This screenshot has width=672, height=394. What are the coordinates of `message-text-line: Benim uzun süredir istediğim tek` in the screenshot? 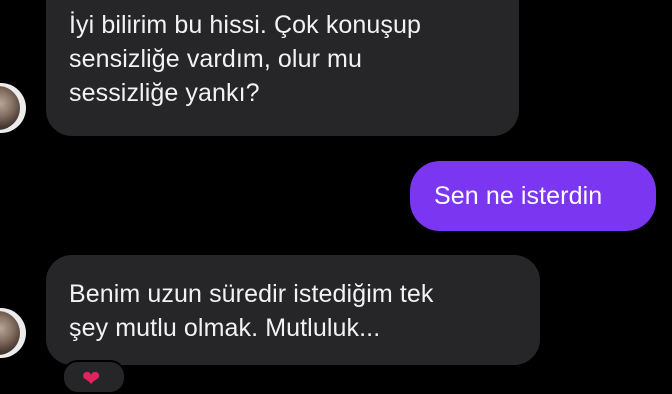 It's located at (251, 294).